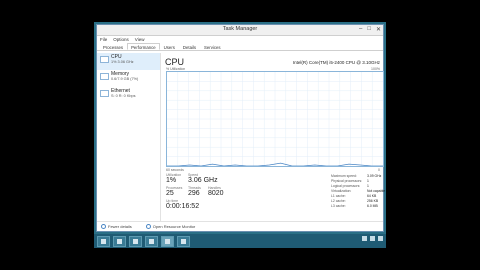 Image resolution: width=480 pixels, height=270 pixels. What do you see at coordinates (183, 241) in the screenshot?
I see `taskbar-app-icon` at bounding box center [183, 241].